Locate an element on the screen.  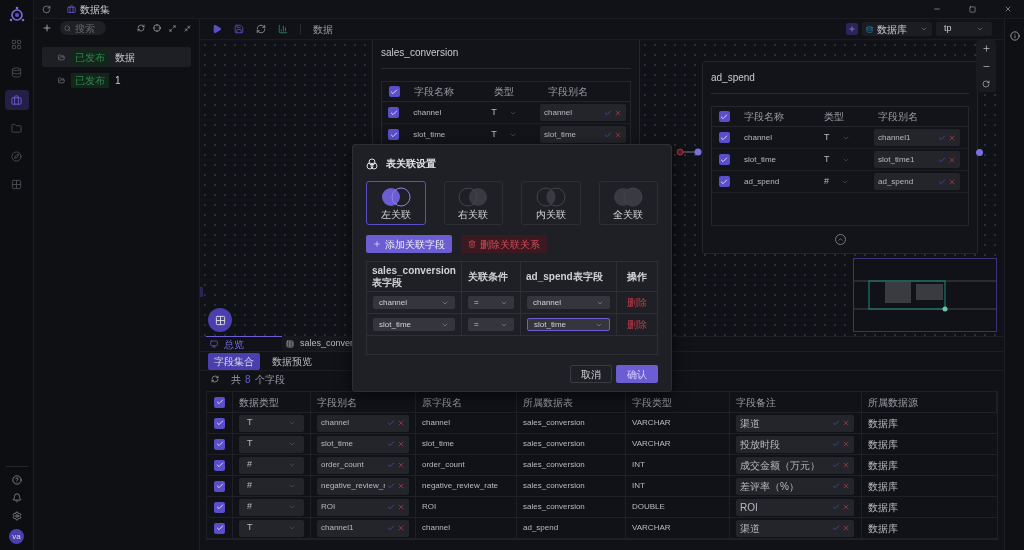
alias-field: negative_review_r is located at coordinates (363, 486).